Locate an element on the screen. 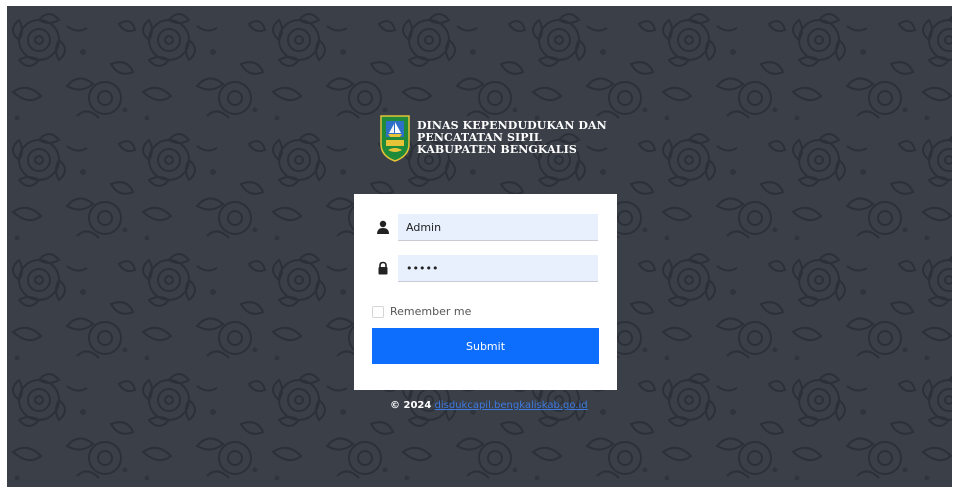  remember-me-label: Remember me is located at coordinates (430, 311).